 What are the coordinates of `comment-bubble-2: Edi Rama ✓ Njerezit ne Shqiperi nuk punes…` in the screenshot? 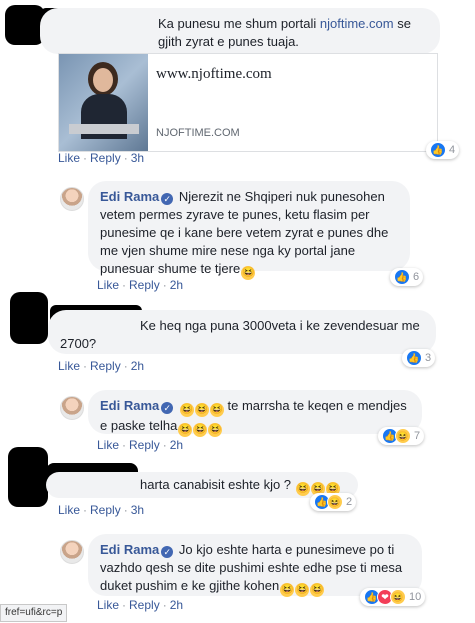 It's located at (249, 230).